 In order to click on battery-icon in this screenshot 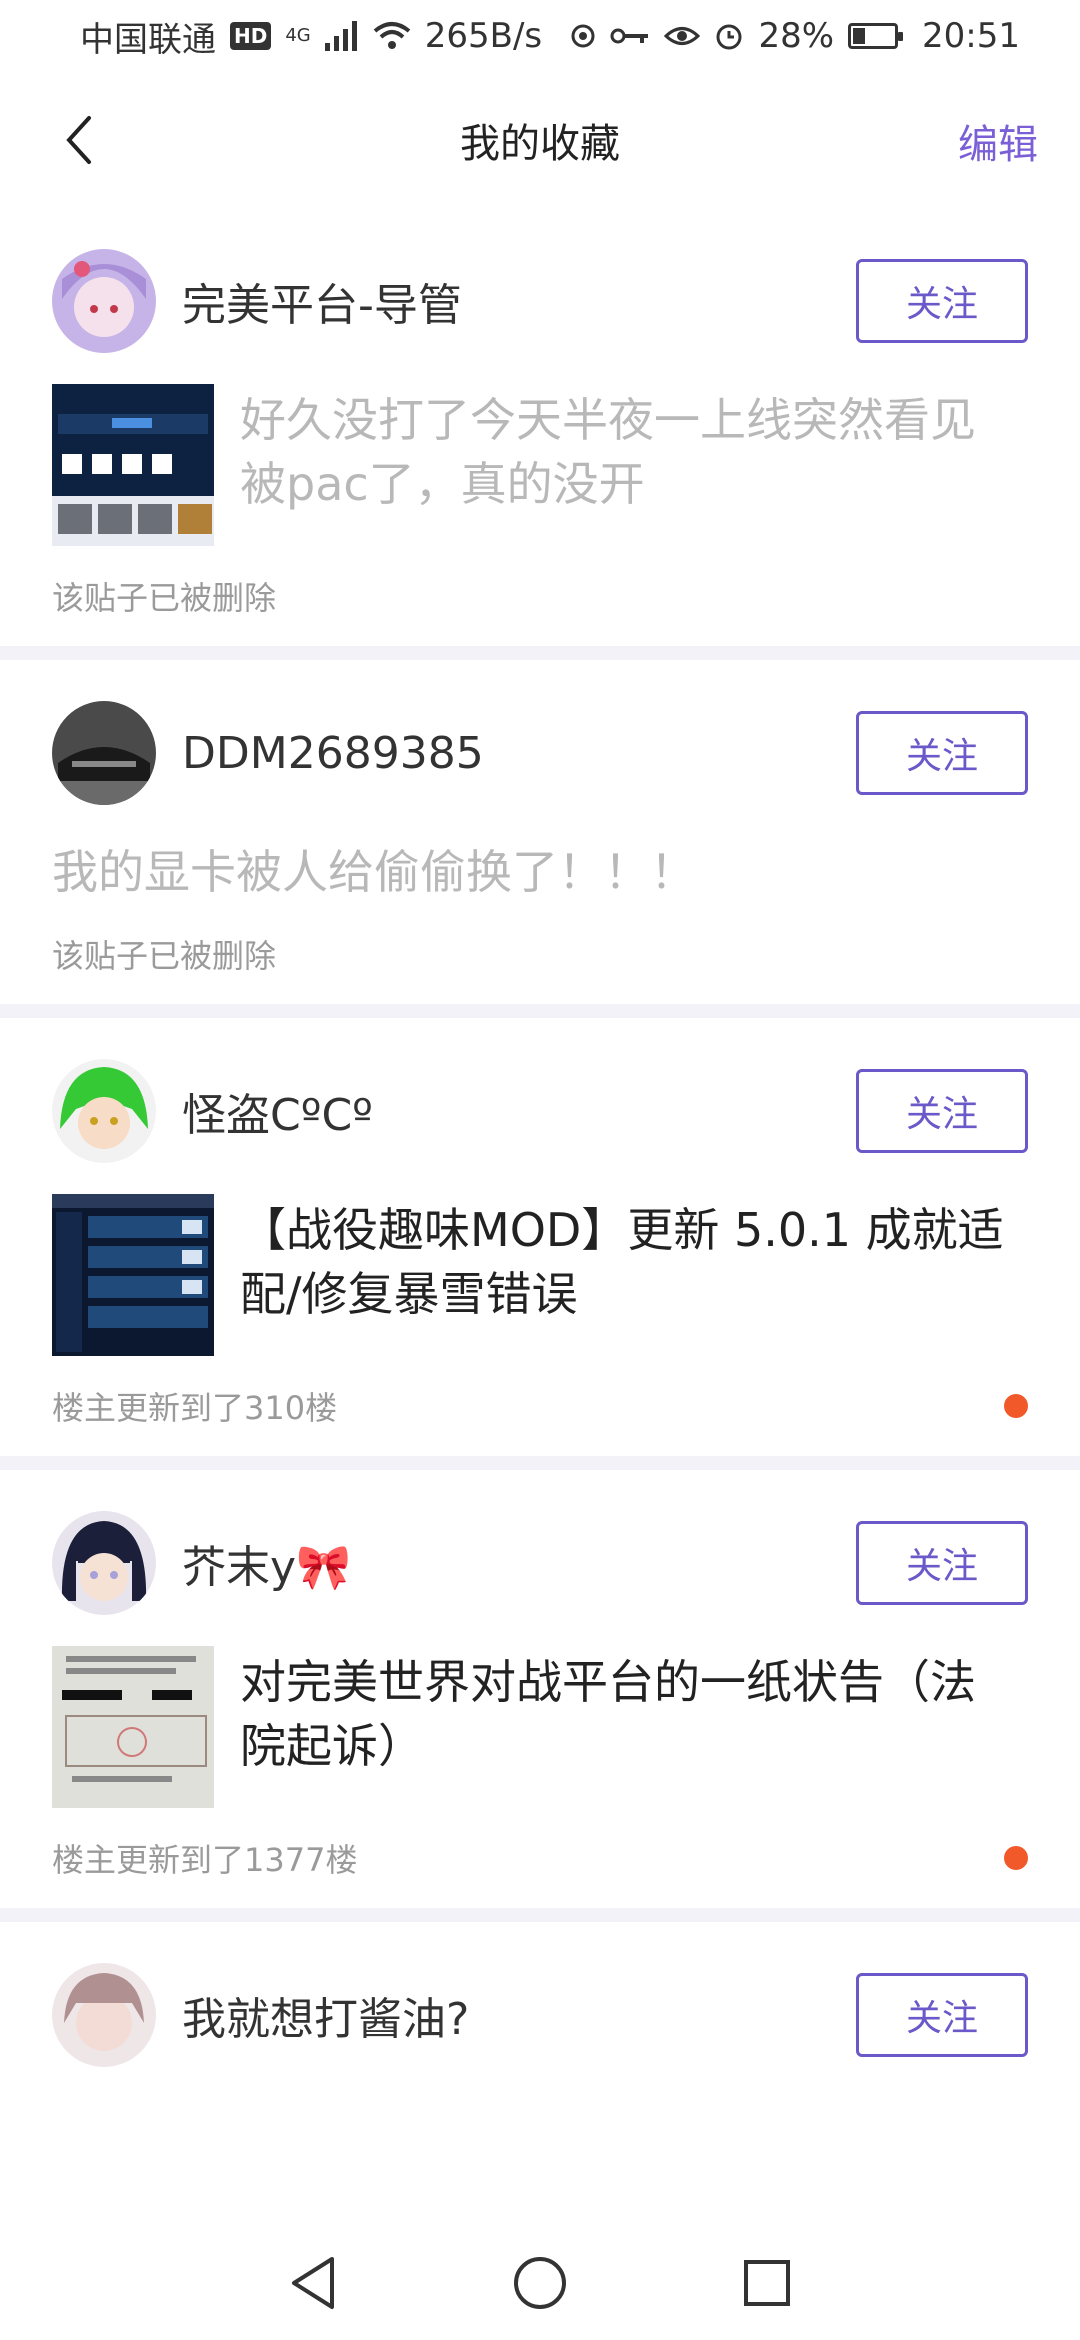, I will do `click(876, 36)`.